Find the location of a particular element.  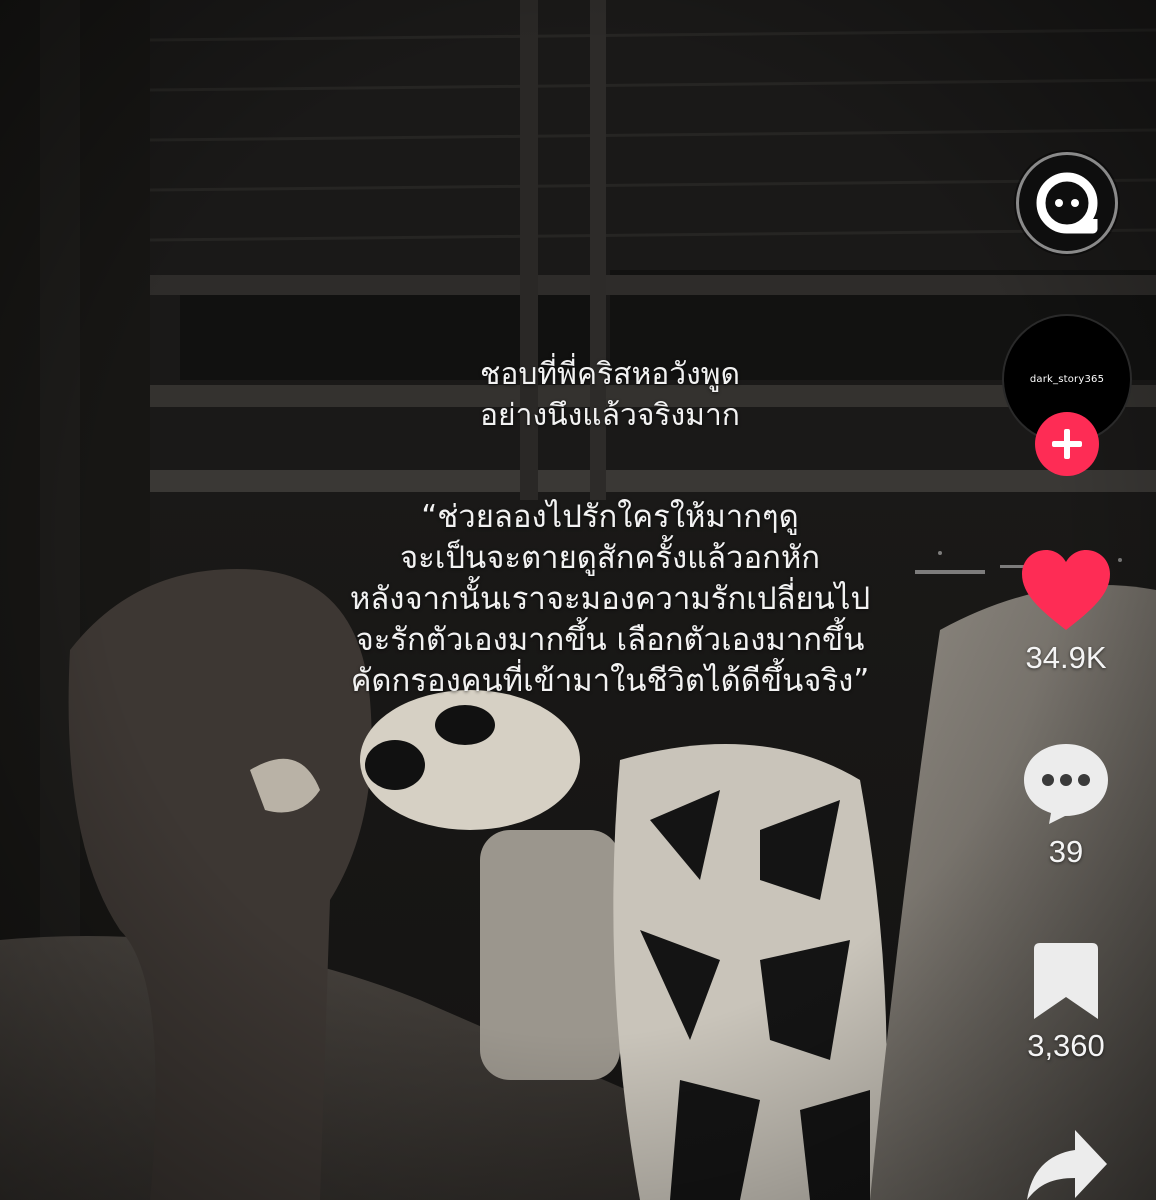

heart-icon is located at coordinates (1066, 590).